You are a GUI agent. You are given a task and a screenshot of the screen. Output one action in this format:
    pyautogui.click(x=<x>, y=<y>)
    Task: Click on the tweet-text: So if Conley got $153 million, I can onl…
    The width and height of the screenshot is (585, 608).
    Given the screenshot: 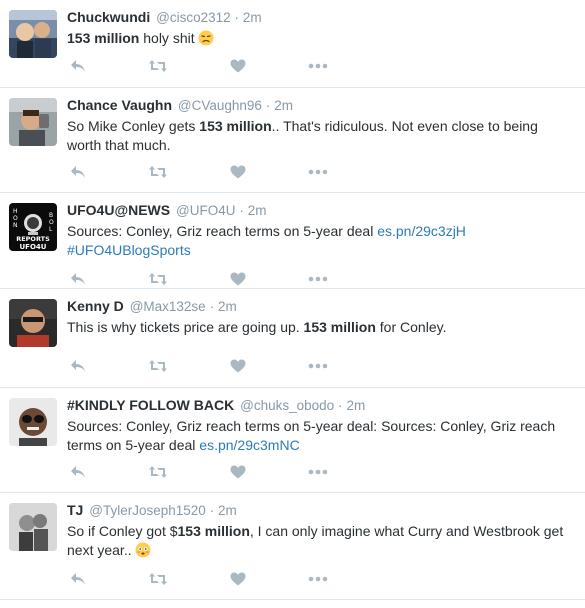 What is the action you would take?
    pyautogui.click(x=320, y=541)
    